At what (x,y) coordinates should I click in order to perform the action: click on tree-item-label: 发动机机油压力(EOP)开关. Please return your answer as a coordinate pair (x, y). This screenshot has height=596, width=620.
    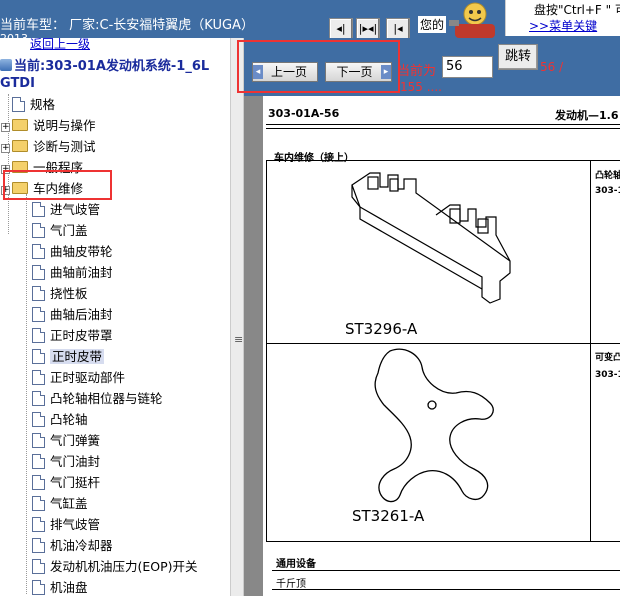
    Looking at the image, I should click on (124, 566).